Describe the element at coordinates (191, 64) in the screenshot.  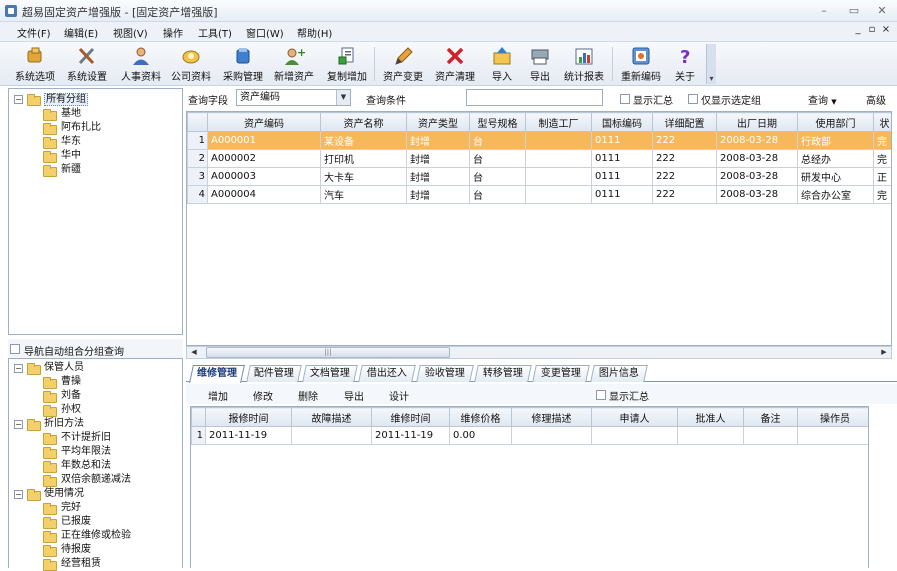
I see `toolbar-company-button: 公司资料` at that location.